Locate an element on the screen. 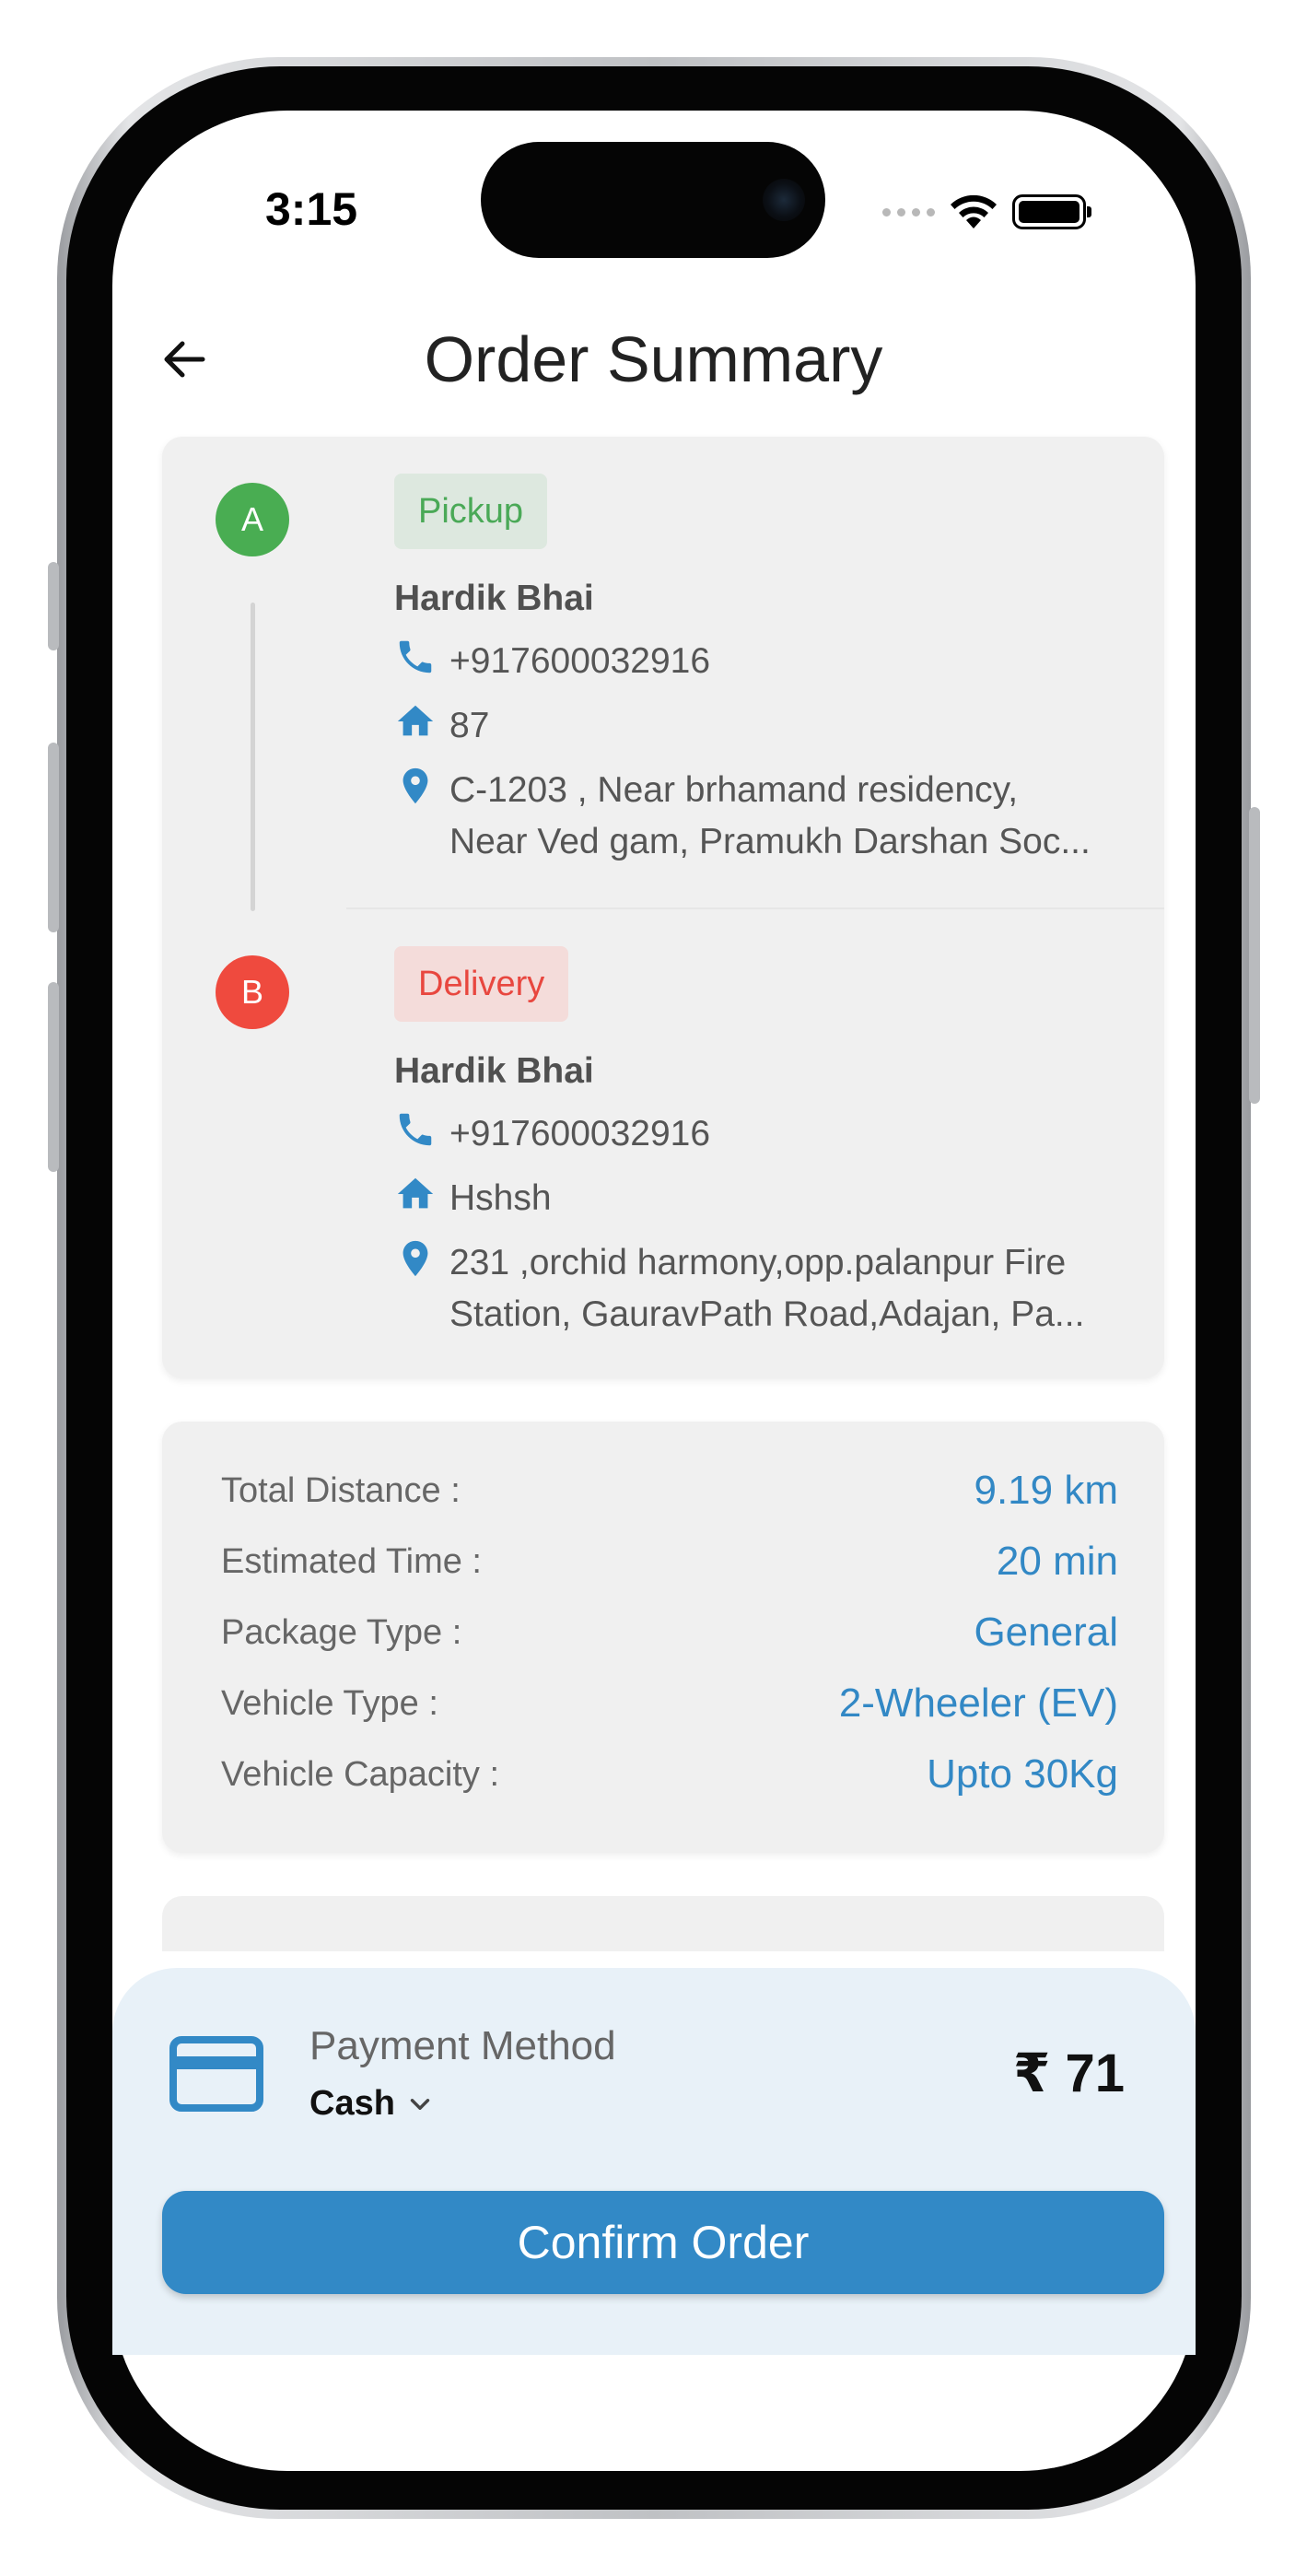  pickup-phone-row: +917600032916 is located at coordinates (552, 661).